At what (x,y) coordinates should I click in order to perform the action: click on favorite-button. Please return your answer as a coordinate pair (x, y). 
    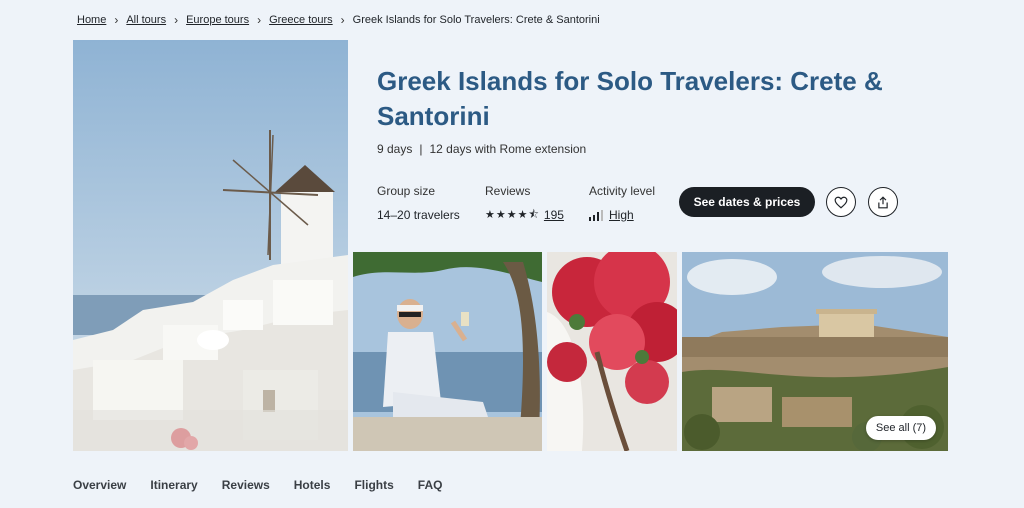
    Looking at the image, I should click on (841, 202).